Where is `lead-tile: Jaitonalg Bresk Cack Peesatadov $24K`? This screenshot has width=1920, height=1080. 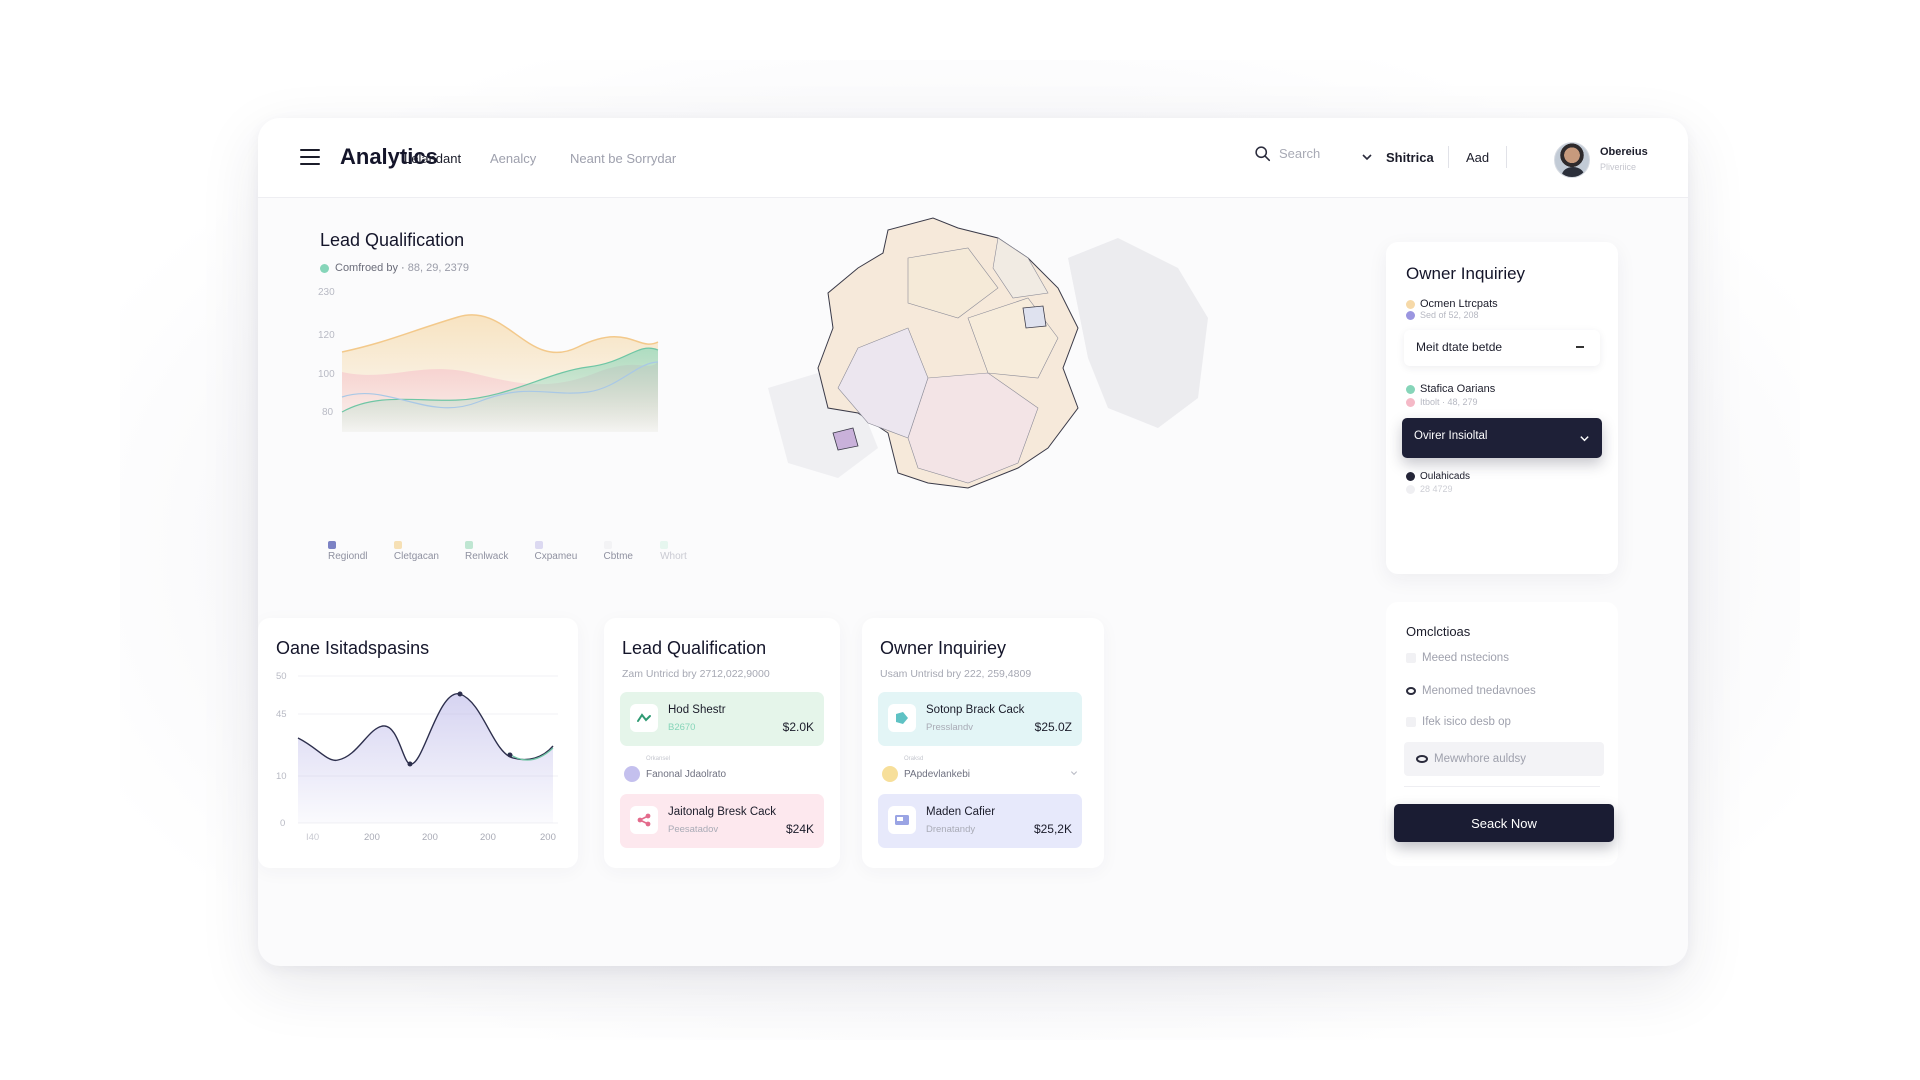 lead-tile: Jaitonalg Bresk Cack Peesatadov $24K is located at coordinates (722, 821).